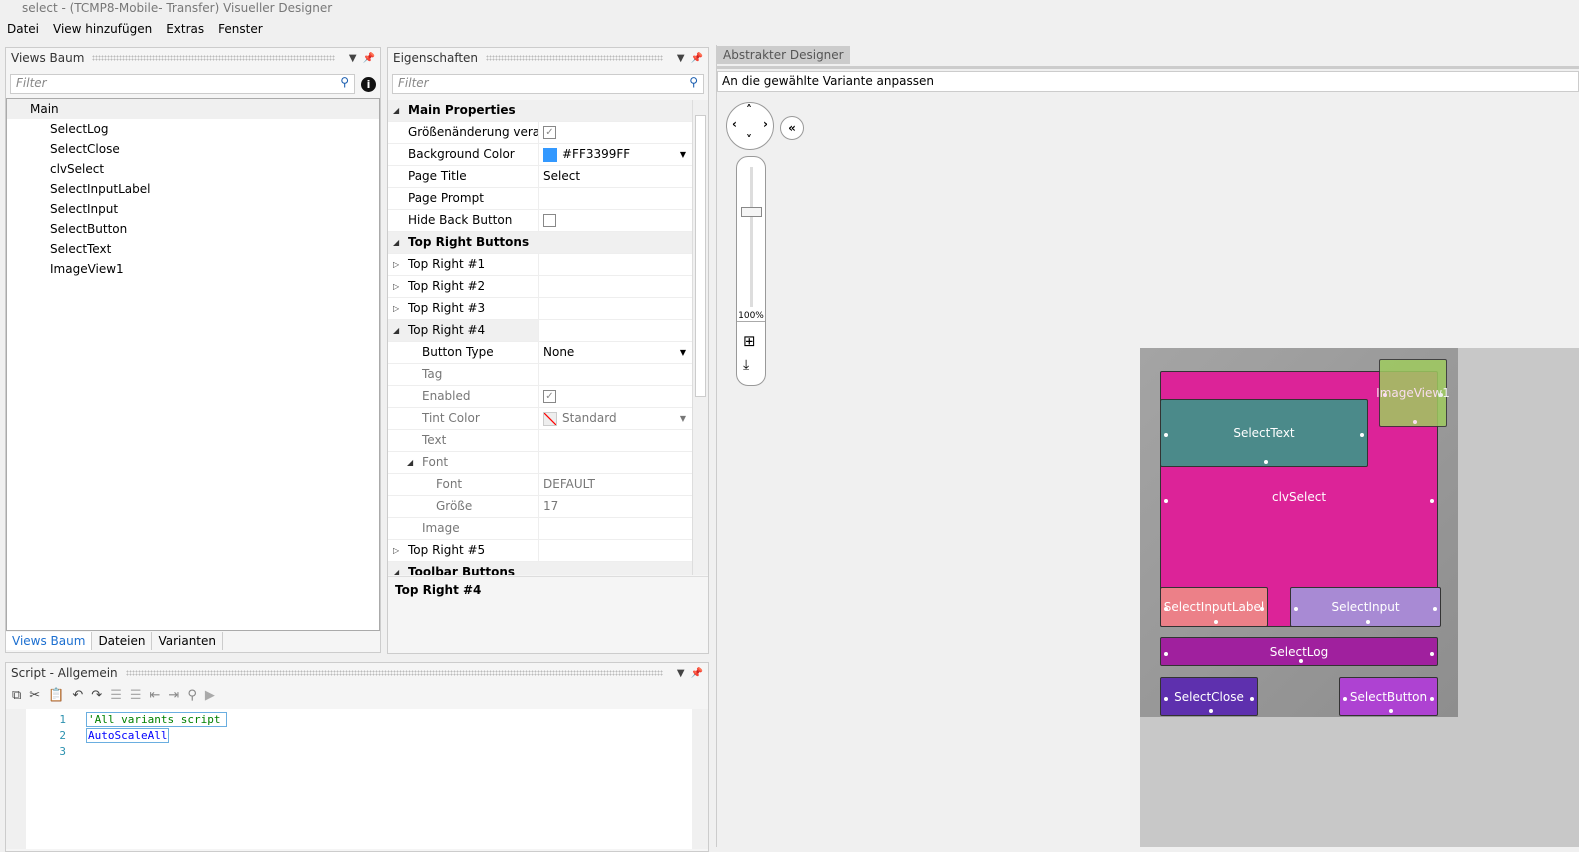  I want to click on property-row: ◢ Main Properties, so click(540, 111).